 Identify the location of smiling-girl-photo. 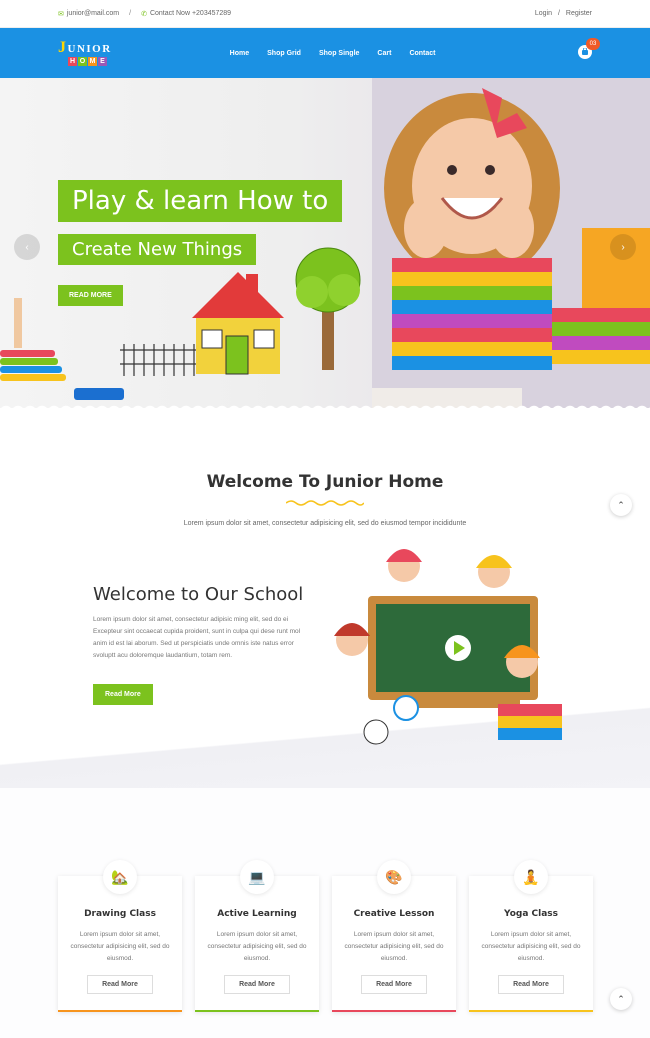
(511, 243).